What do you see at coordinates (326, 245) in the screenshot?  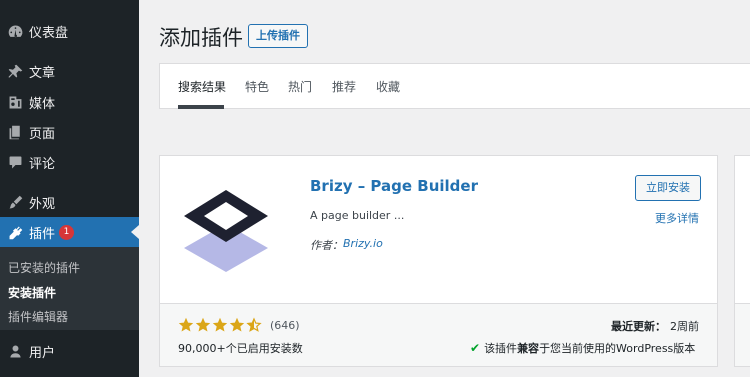 I see `author-label: 作者：` at bounding box center [326, 245].